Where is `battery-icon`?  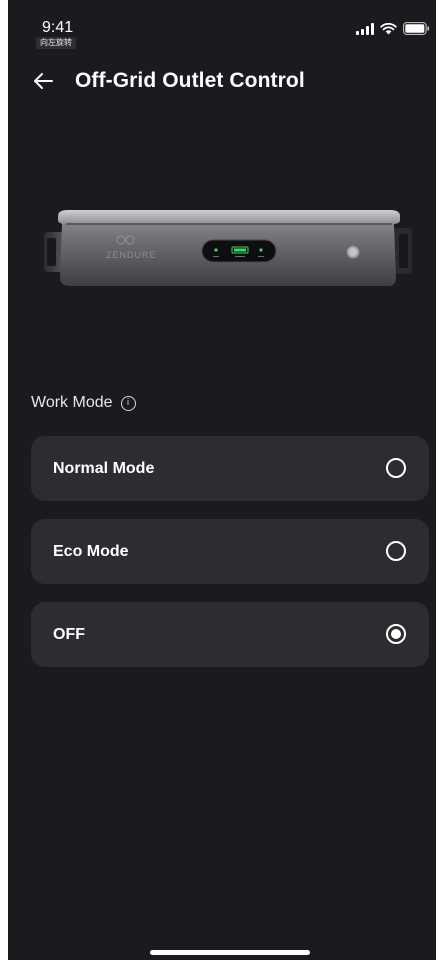 battery-icon is located at coordinates (416, 28).